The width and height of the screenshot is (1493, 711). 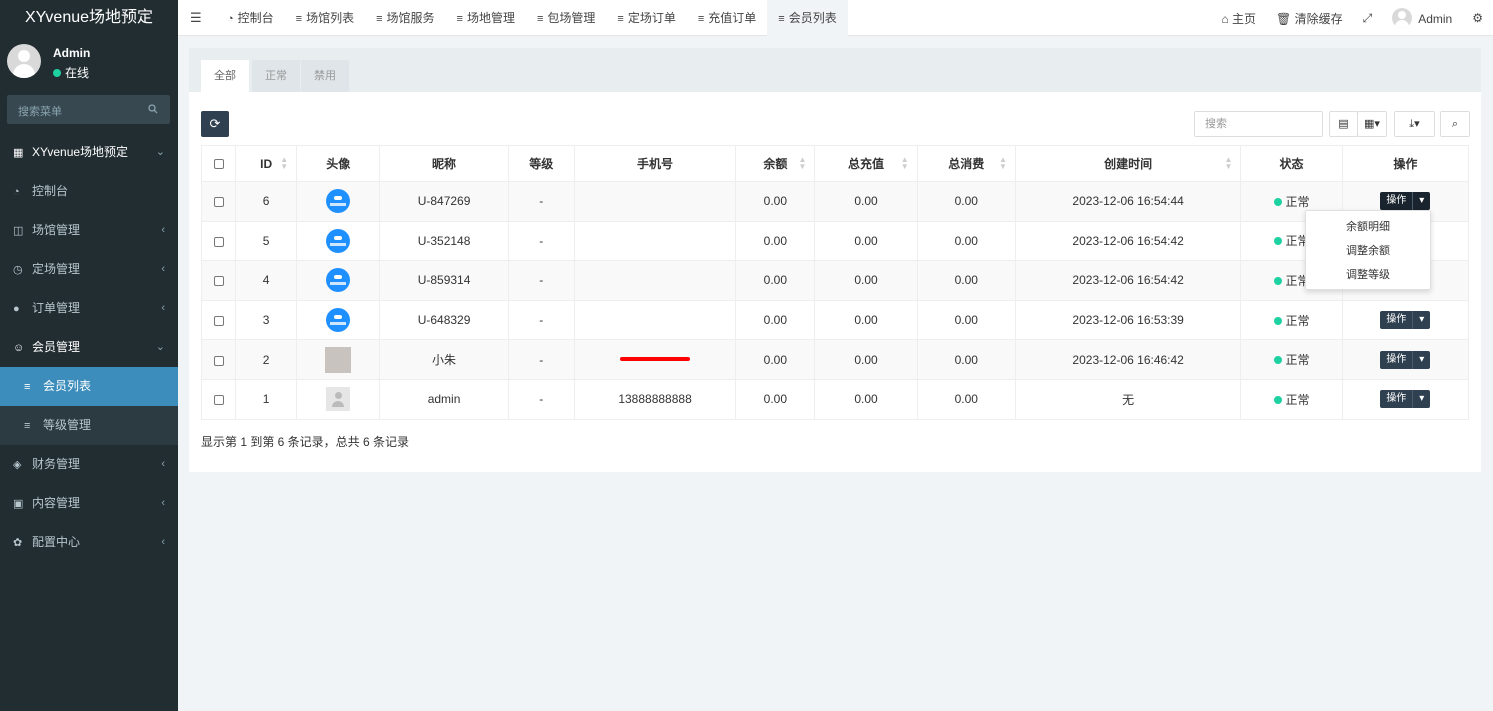 I want to click on sidebar-item-content-mgmt: ▣ 内容管理 ‹, so click(x=89, y=503).